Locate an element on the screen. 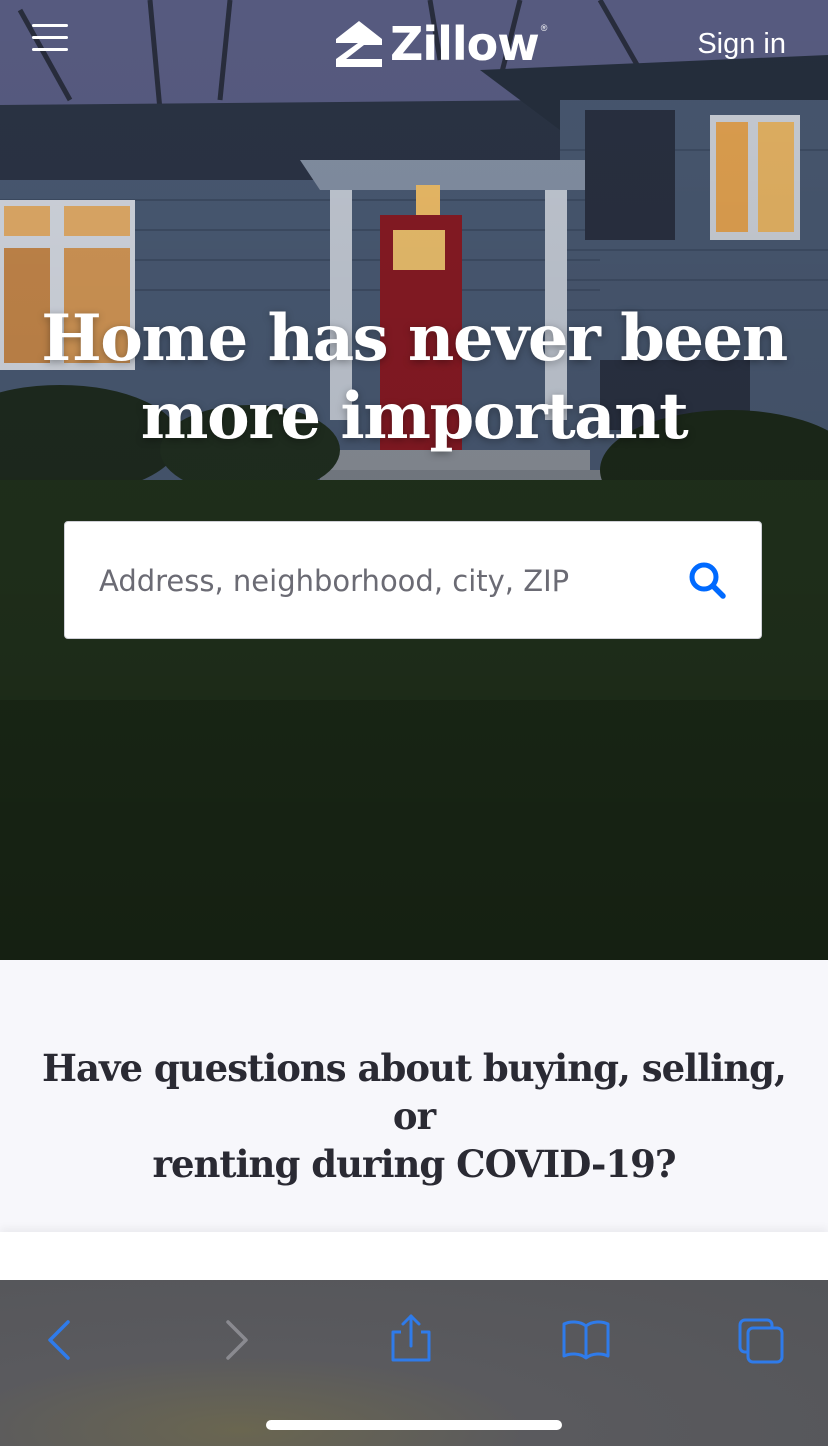 The width and height of the screenshot is (828, 1446). browser-toolbar is located at coordinates (414, 1363).